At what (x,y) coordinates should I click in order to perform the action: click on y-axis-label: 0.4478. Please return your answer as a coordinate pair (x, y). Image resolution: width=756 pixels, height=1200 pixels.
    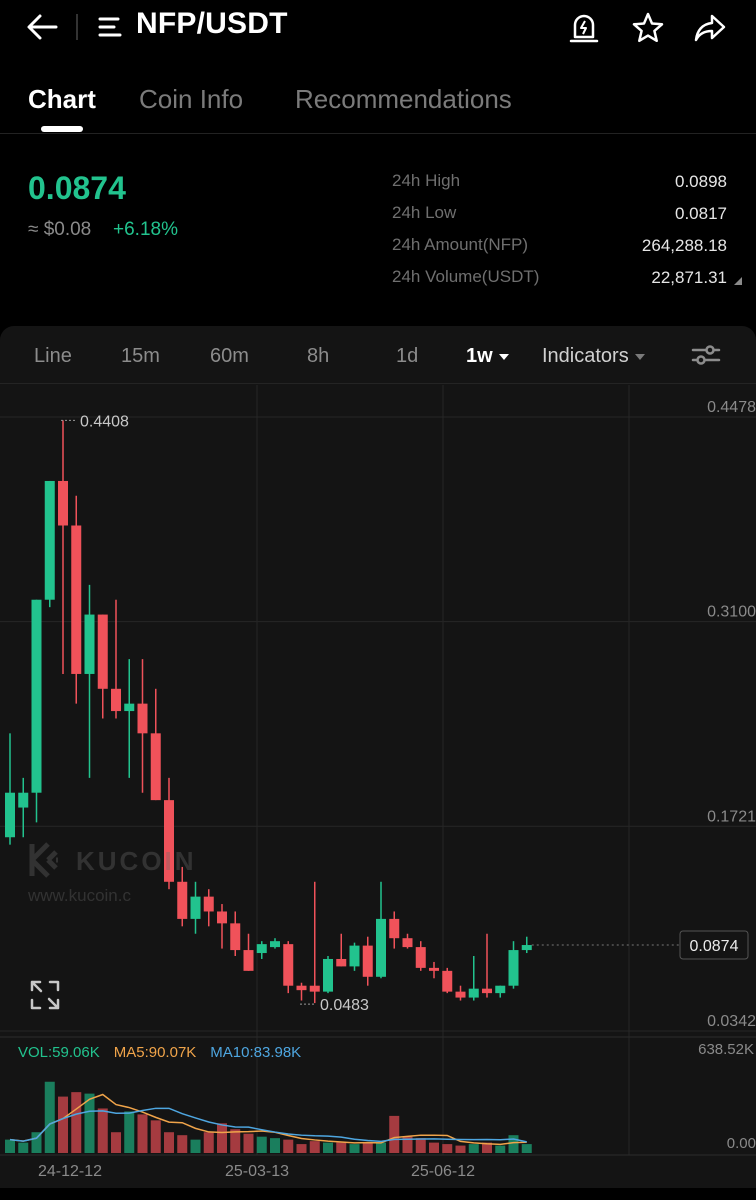
    Looking at the image, I should click on (731, 407).